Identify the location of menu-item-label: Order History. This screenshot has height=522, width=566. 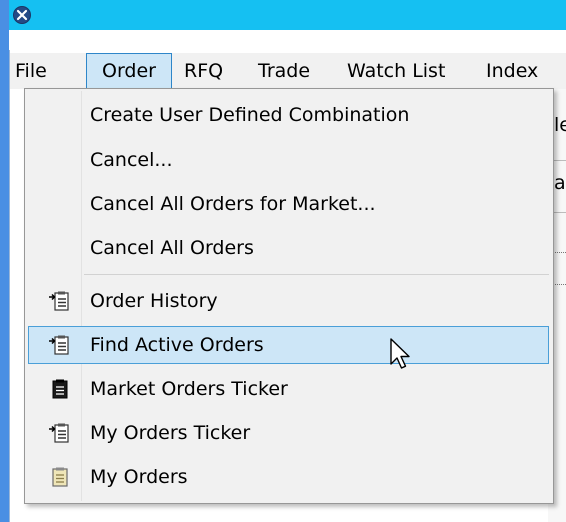
(154, 301).